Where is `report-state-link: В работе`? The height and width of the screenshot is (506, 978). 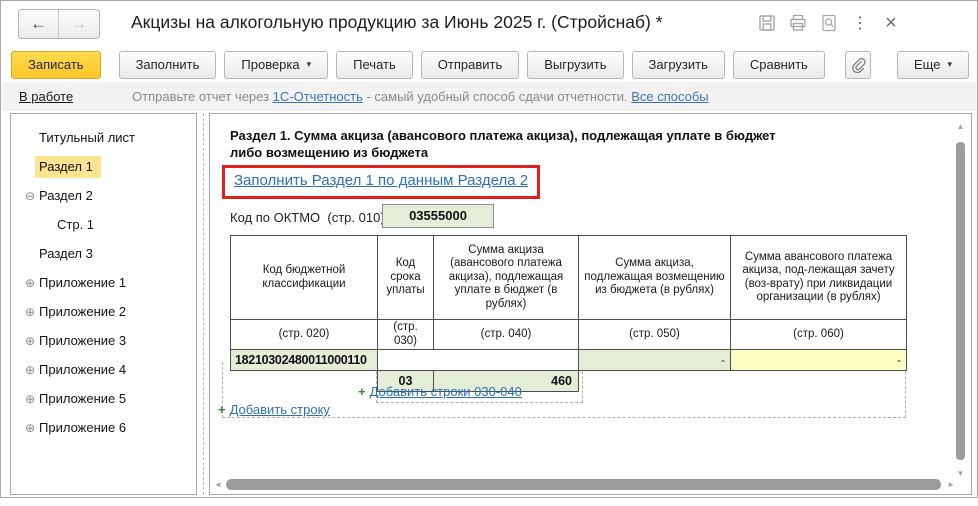 report-state-link: В работе is located at coordinates (46, 96).